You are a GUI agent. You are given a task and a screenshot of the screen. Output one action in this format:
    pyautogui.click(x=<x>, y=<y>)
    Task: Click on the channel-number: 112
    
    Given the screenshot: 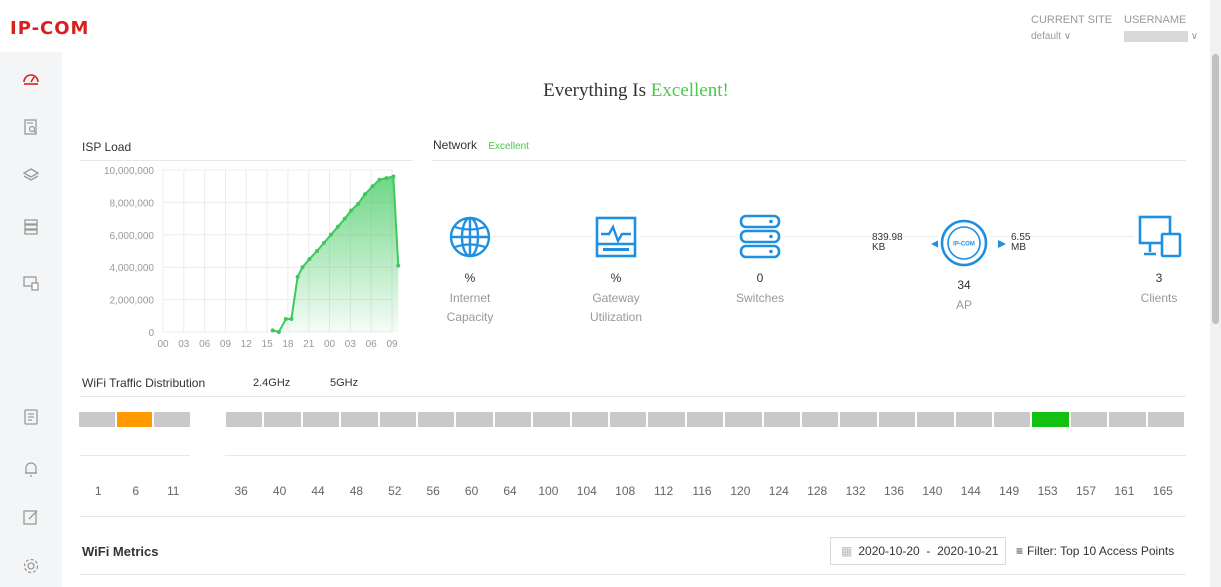 What is the action you would take?
    pyautogui.click(x=664, y=491)
    